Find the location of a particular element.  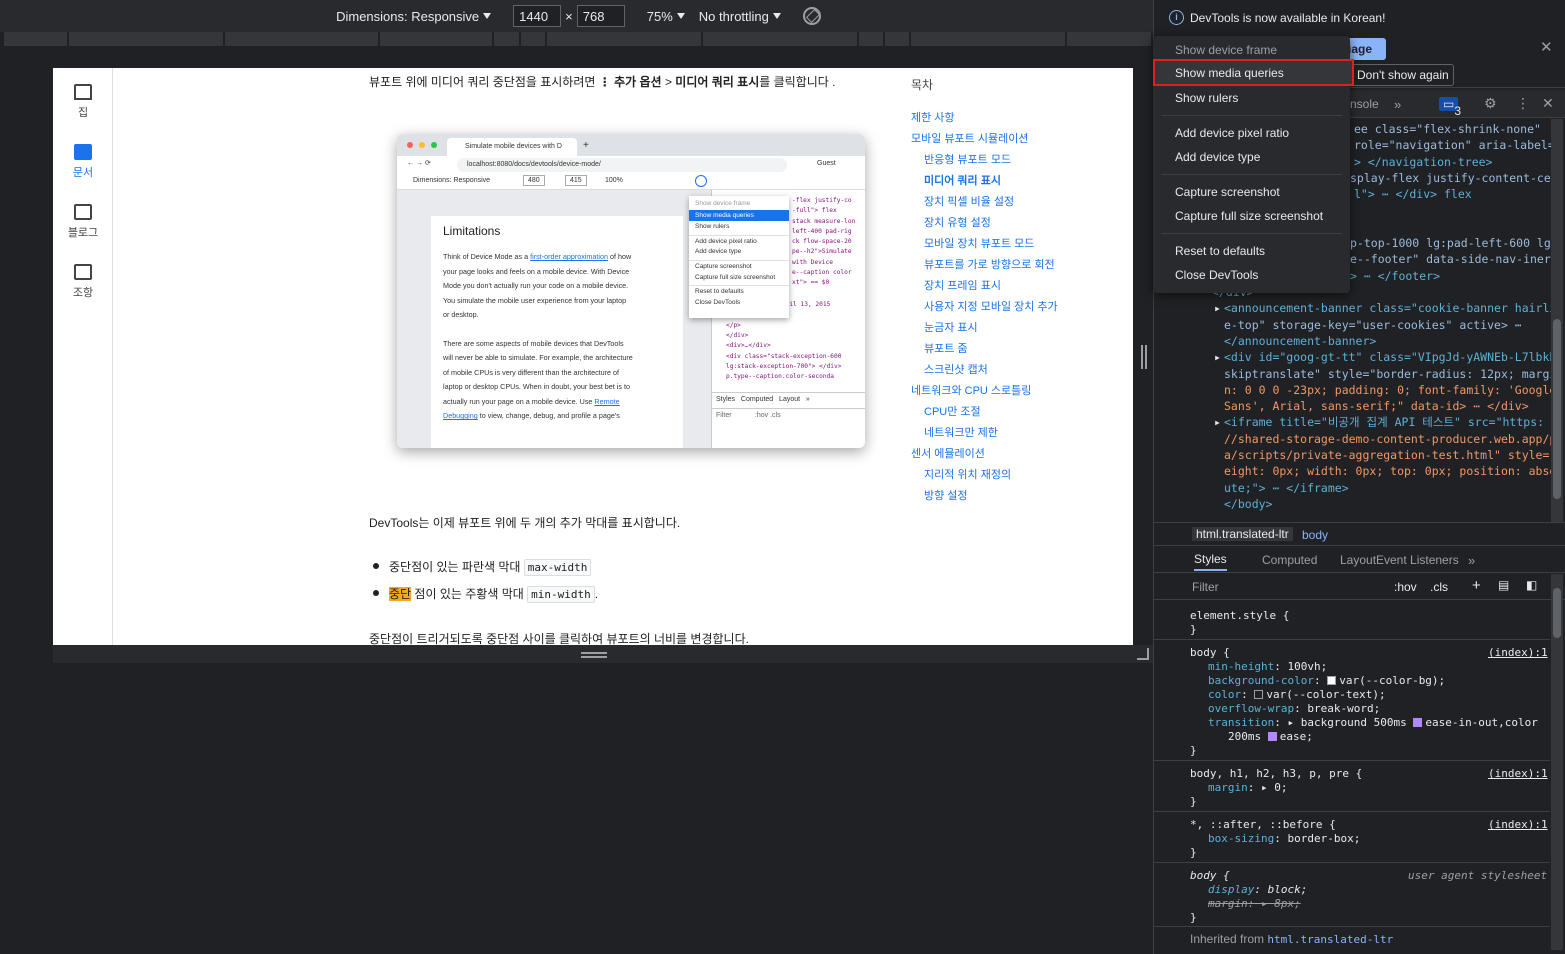

tab-console: nsole is located at coordinates (1364, 104).